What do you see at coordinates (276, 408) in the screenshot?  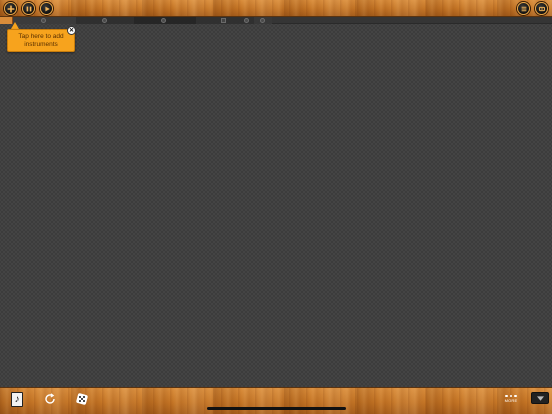 I see `home-indicator` at bounding box center [276, 408].